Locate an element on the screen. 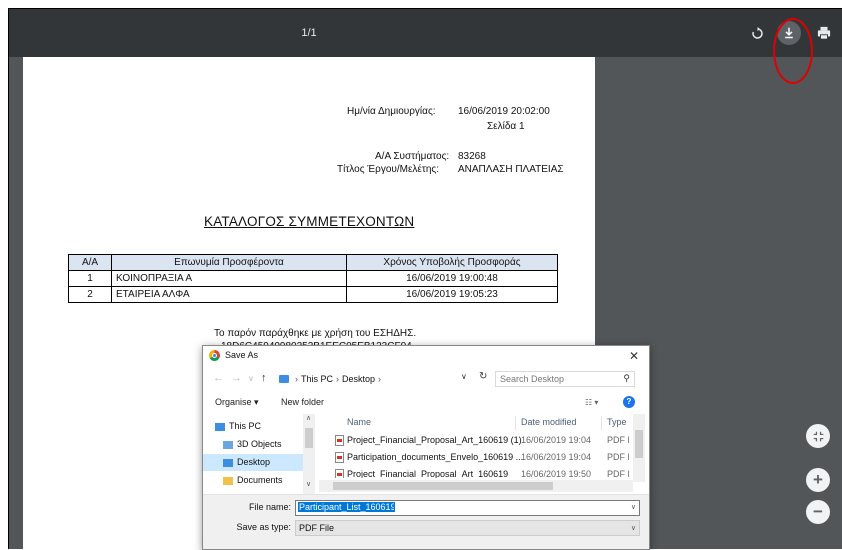  documents-folder-icon is located at coordinates (228, 480).